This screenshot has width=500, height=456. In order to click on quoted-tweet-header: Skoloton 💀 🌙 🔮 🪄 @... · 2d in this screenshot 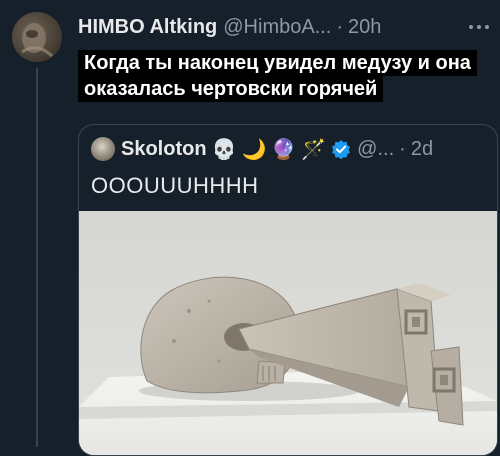, I will do `click(289, 149)`.